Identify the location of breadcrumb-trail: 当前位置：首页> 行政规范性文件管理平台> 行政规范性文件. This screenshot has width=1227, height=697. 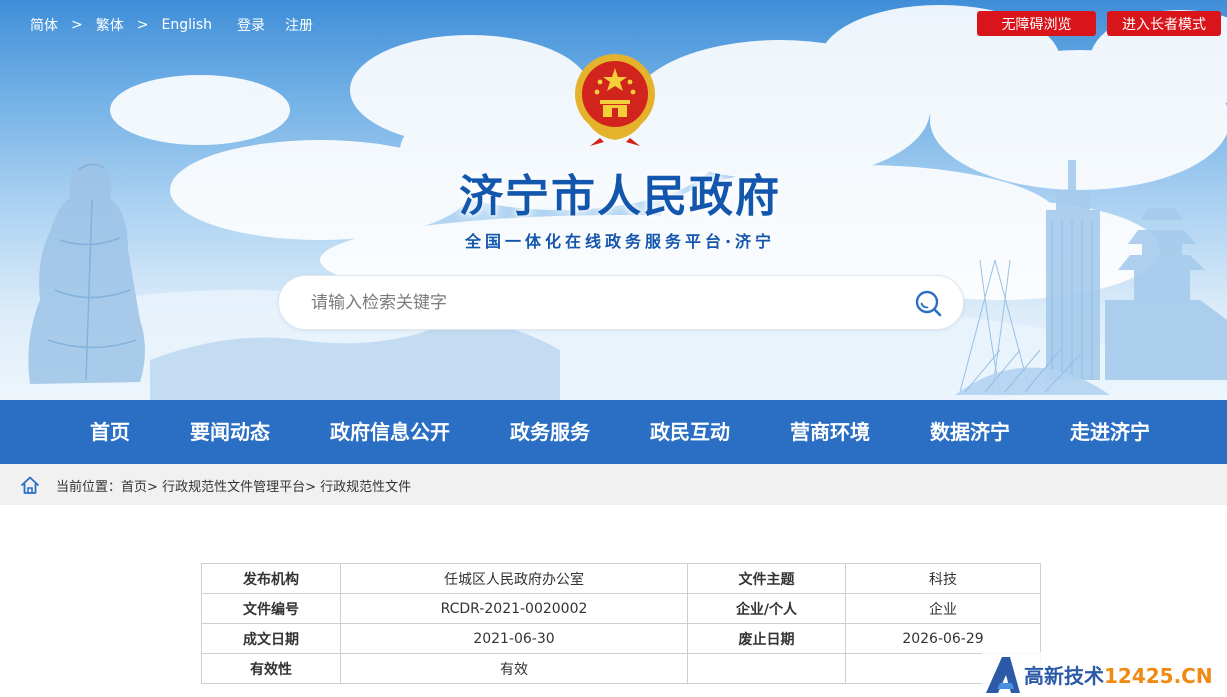
(233, 485).